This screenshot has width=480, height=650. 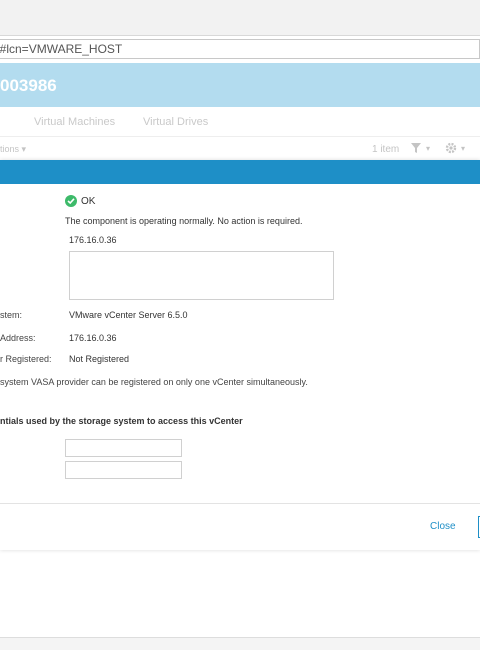 I want to click on tab-virtual-machines: Virtual Machines, so click(x=74, y=122).